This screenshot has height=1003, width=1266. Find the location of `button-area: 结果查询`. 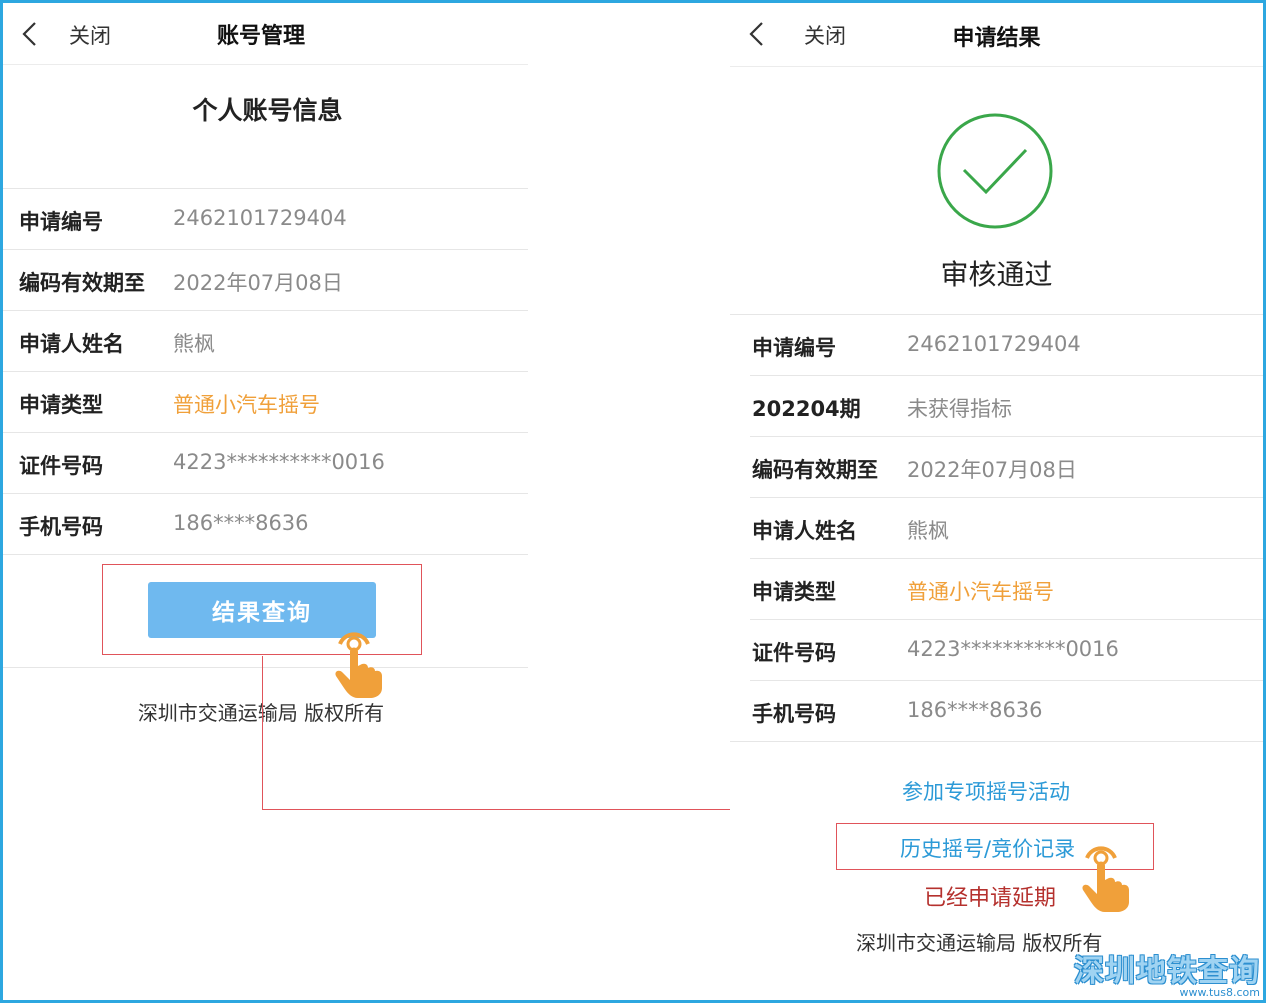

button-area: 结果查询 is located at coordinates (265, 611).